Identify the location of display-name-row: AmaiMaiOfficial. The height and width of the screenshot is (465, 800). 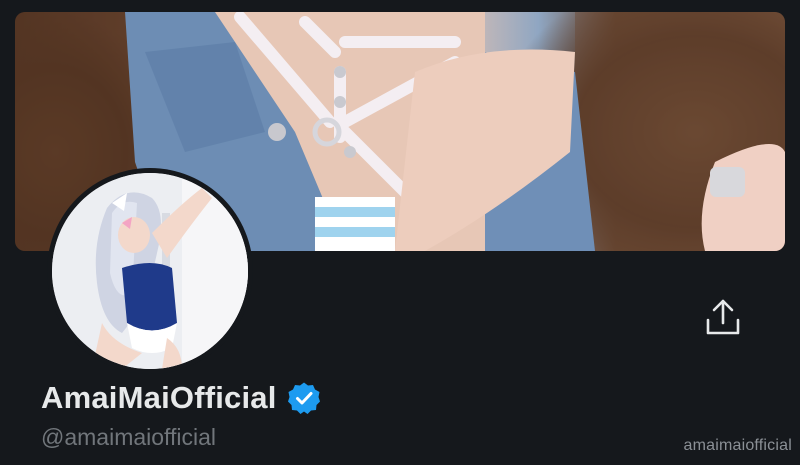
(181, 398).